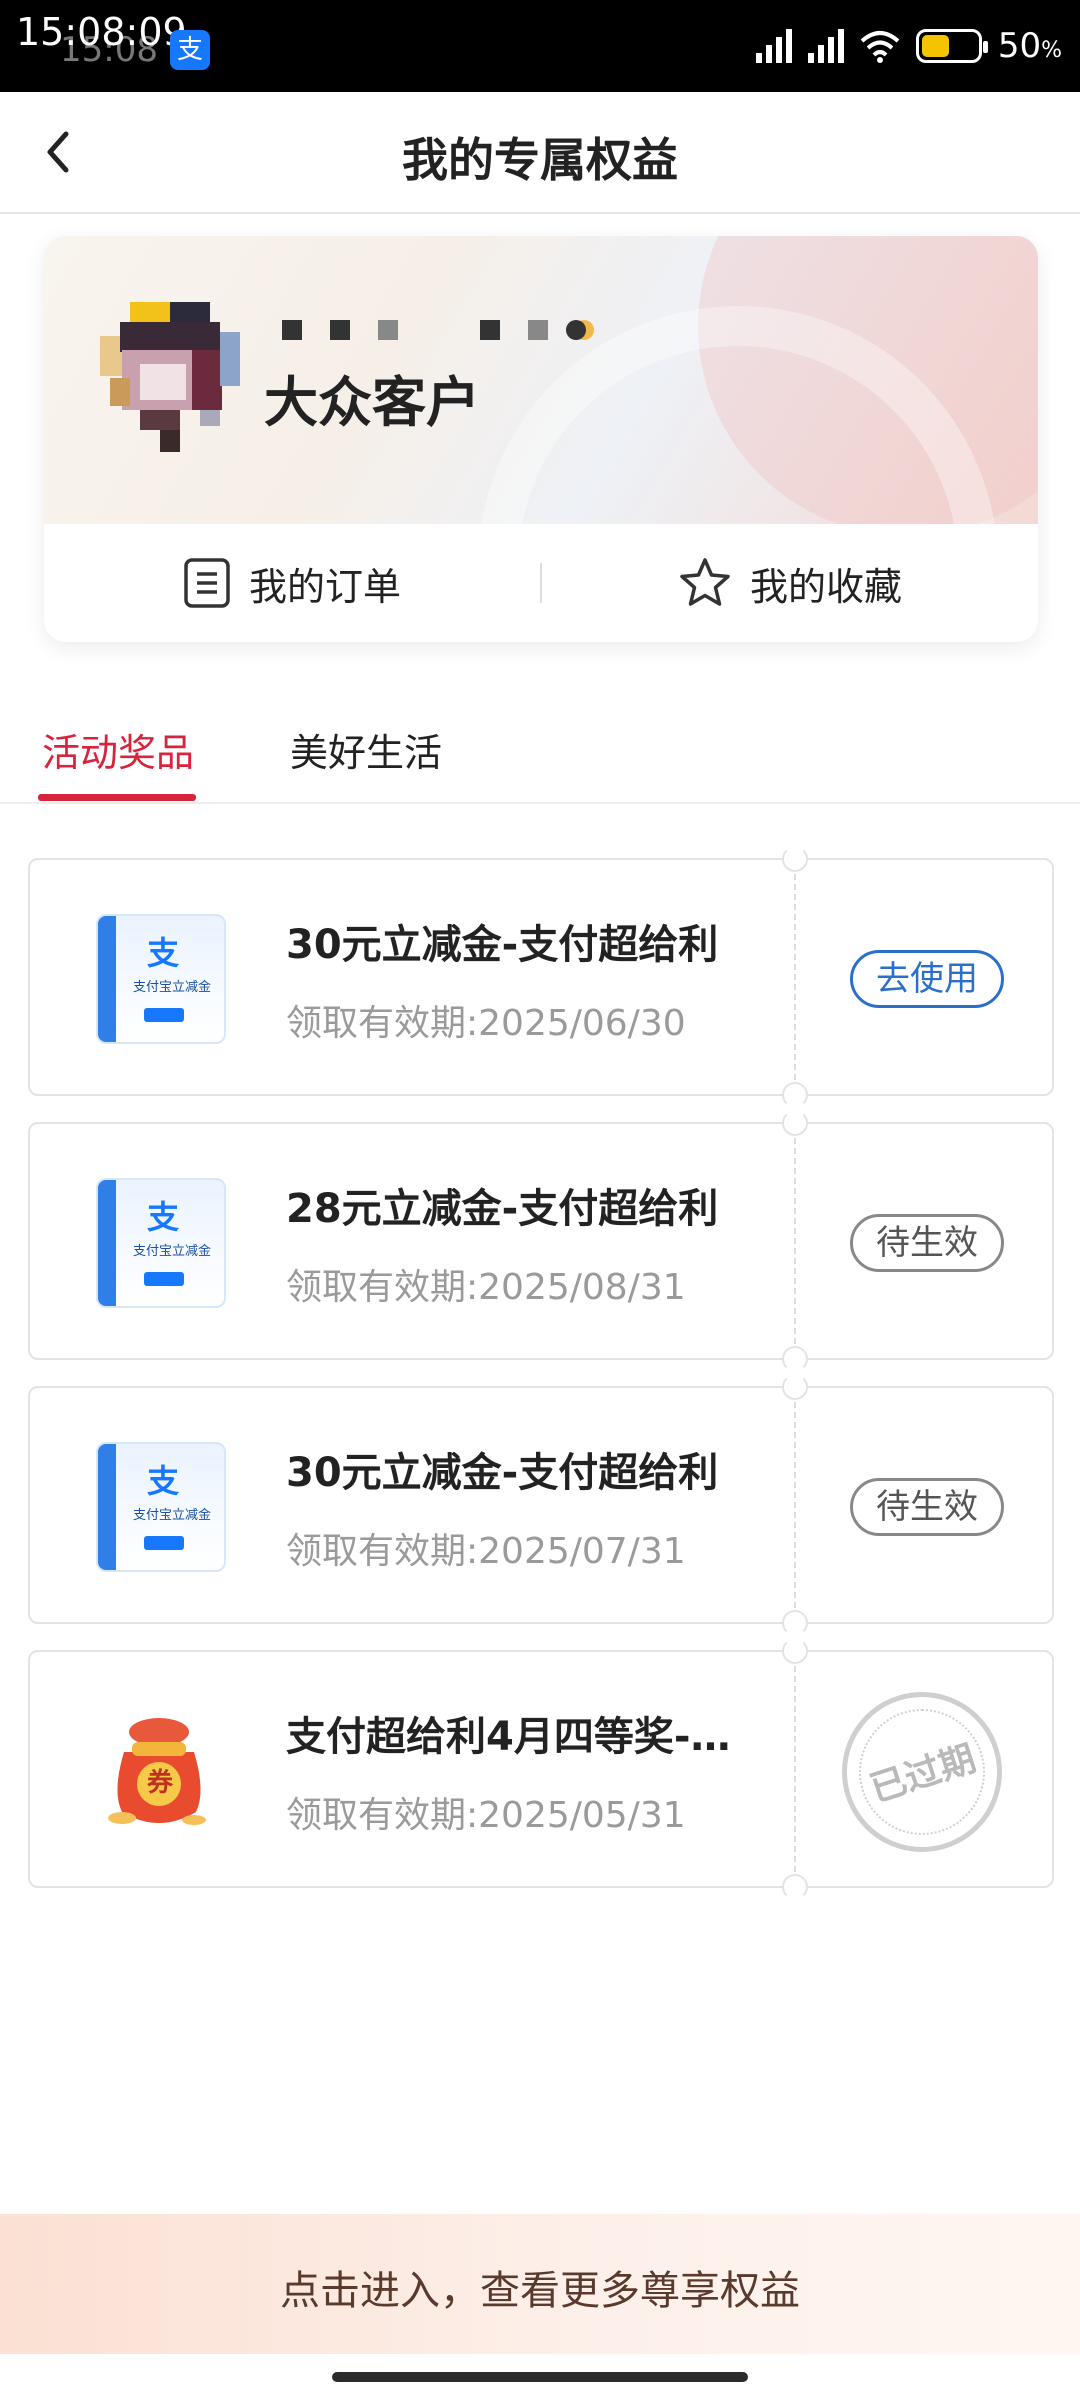  Describe the element at coordinates (540, 2291) in the screenshot. I see `banner-text: 点击进入，查看更多尊享权益` at that location.